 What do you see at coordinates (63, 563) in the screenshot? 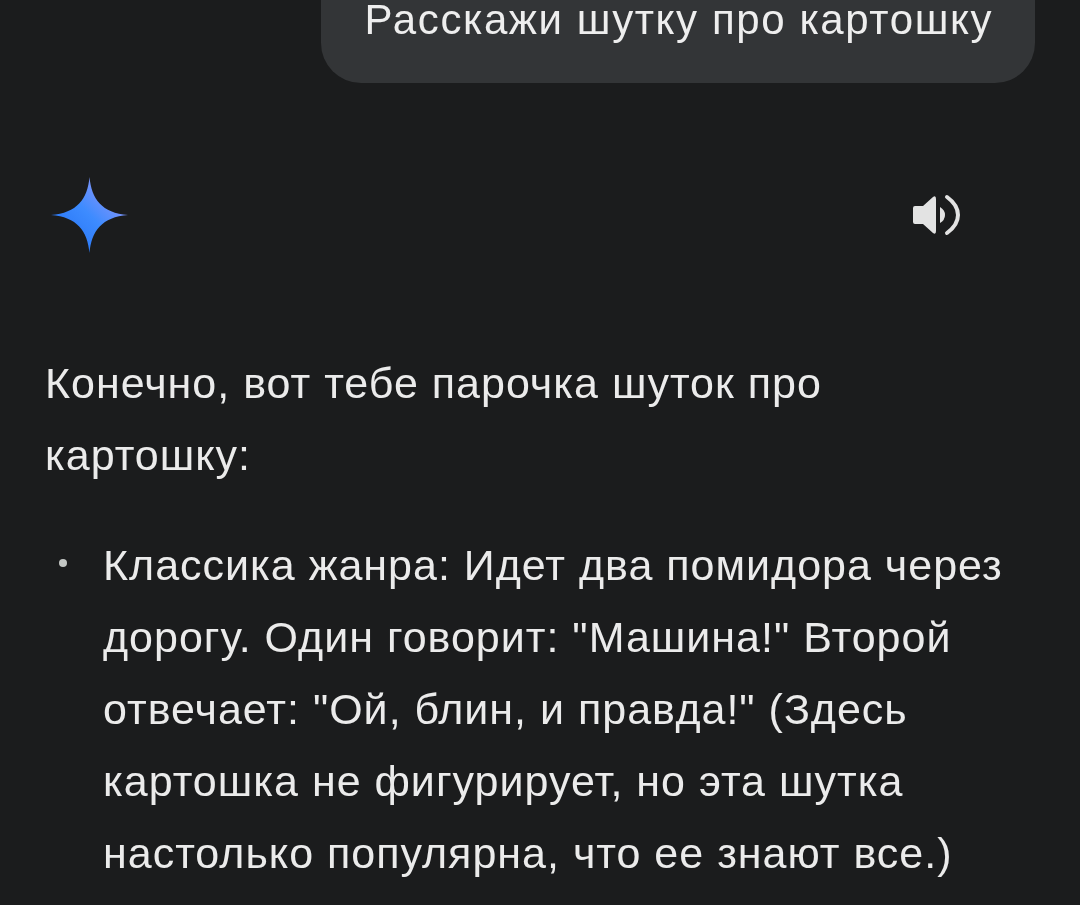
I see `bullet-icon` at bounding box center [63, 563].